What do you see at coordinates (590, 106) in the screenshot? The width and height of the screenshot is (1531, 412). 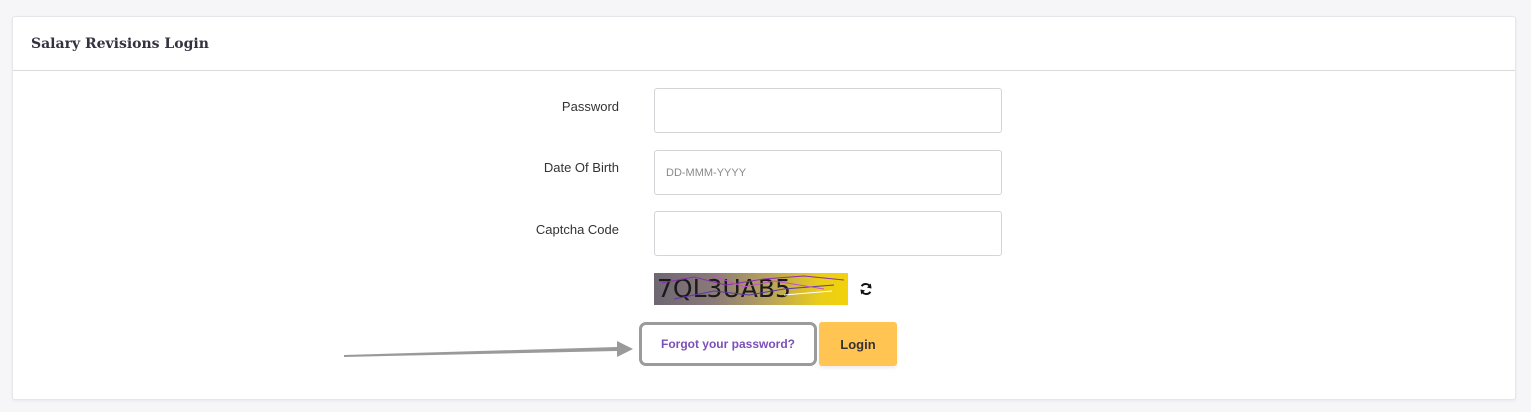 I see `password-label: Password` at bounding box center [590, 106].